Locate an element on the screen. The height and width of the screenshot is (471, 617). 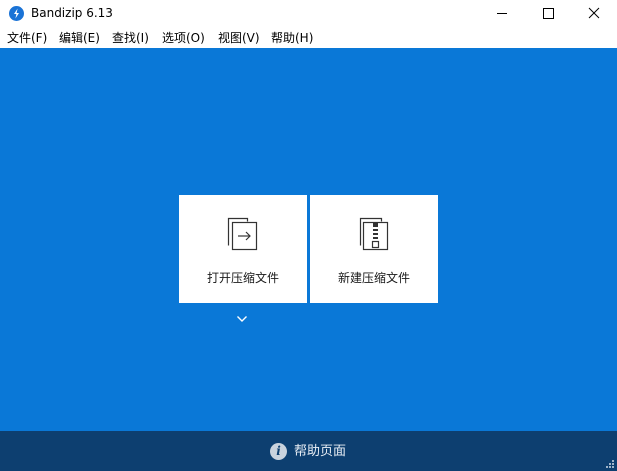
maximize-icon is located at coordinates (548, 13).